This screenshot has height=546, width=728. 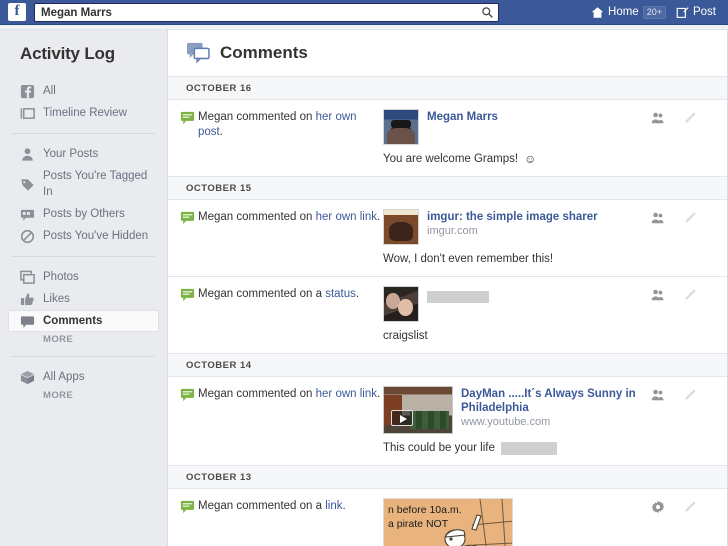 What do you see at coordinates (447, 365) in the screenshot?
I see `date-header: OCTOBER 14` at bounding box center [447, 365].